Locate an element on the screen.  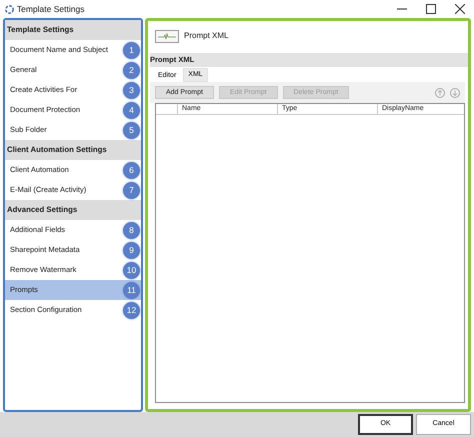
number-badge: 2 is located at coordinates (131, 70).